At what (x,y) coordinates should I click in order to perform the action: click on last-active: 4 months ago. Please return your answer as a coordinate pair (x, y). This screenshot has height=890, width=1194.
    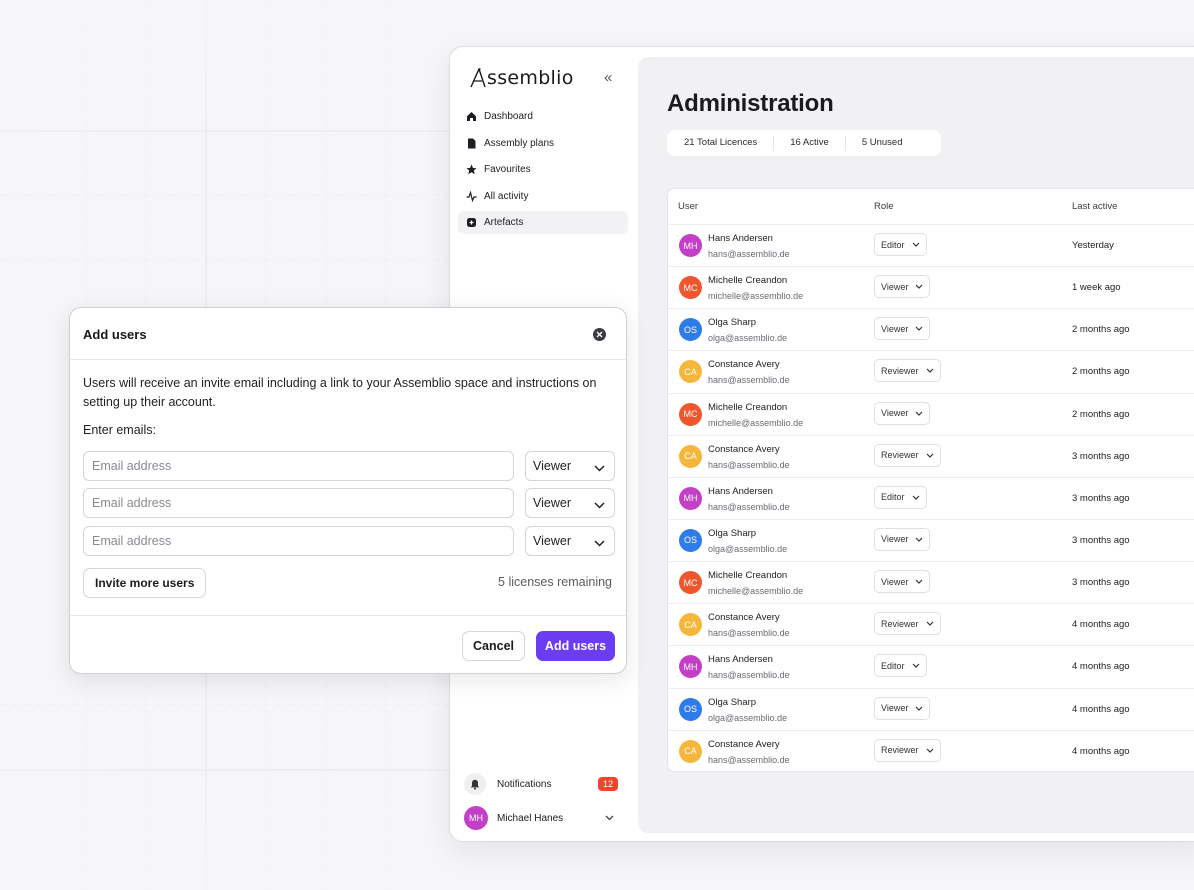
    Looking at the image, I should click on (1101, 625).